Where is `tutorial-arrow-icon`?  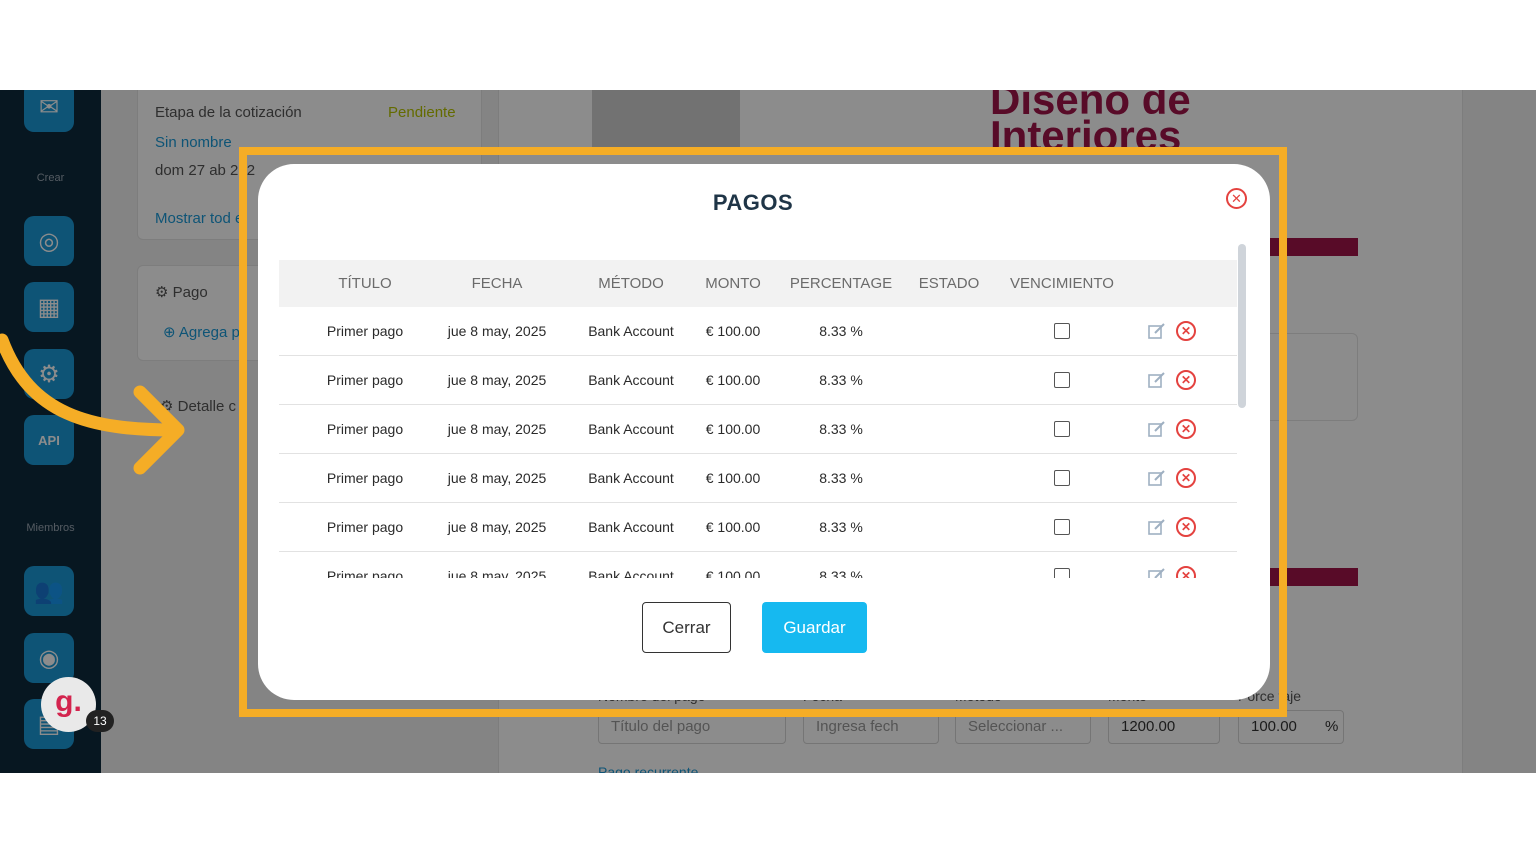
tutorial-arrow-icon is located at coordinates (92, 404).